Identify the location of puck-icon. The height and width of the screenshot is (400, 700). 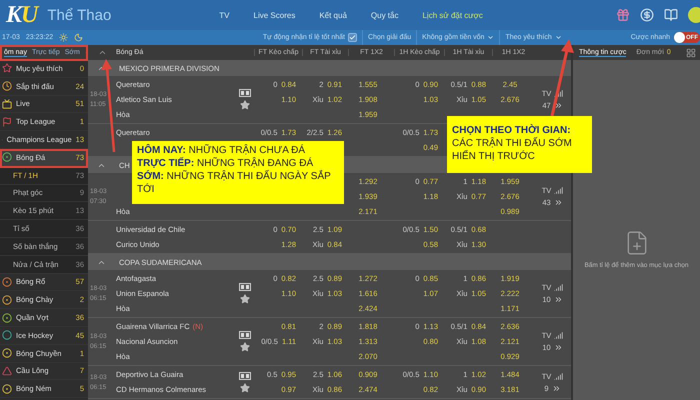
(7, 335).